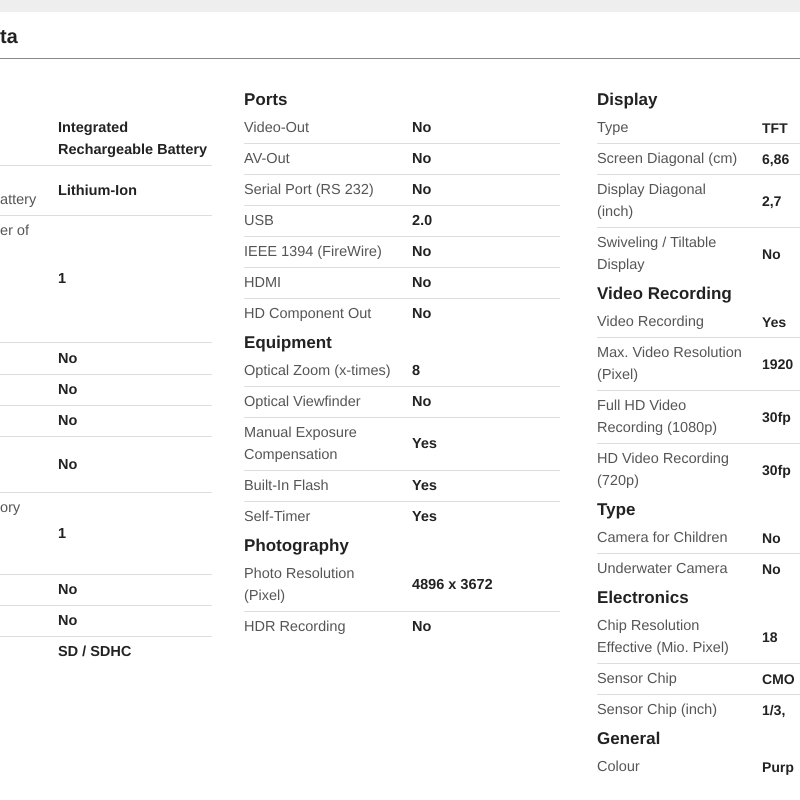 The image size is (800, 800). I want to click on spec-label: Screen Diagonal (cm), so click(667, 159).